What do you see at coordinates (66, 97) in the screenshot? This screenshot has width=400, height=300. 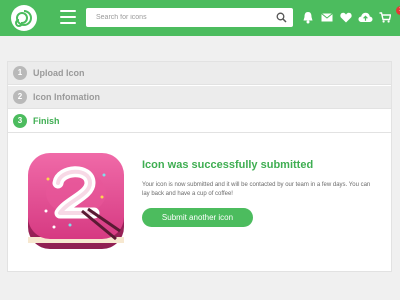 I see `step-label: Icon Infomation` at bounding box center [66, 97].